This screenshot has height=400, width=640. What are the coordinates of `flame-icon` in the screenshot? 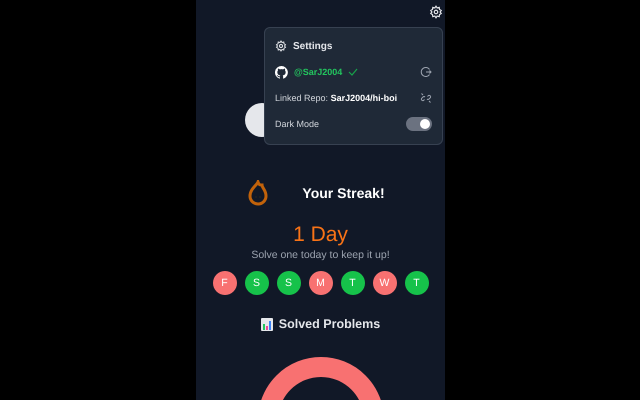 It's located at (258, 193).